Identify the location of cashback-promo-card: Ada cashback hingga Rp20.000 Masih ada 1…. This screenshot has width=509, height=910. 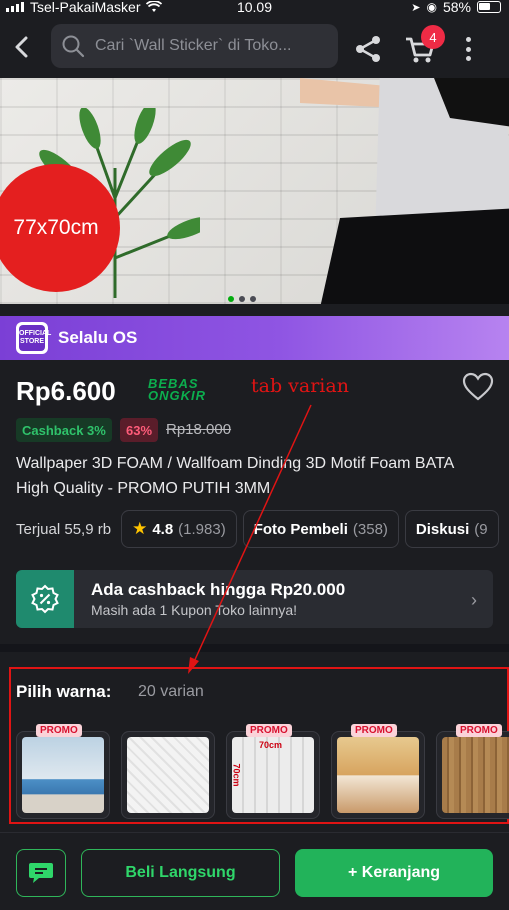
(254, 599).